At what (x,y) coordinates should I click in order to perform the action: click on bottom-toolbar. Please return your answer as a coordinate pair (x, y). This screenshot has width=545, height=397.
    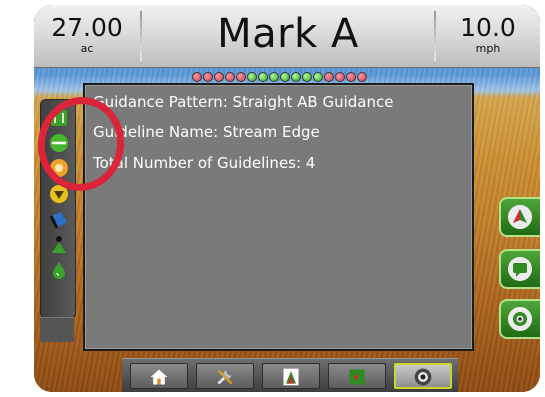
    Looking at the image, I should click on (290, 375).